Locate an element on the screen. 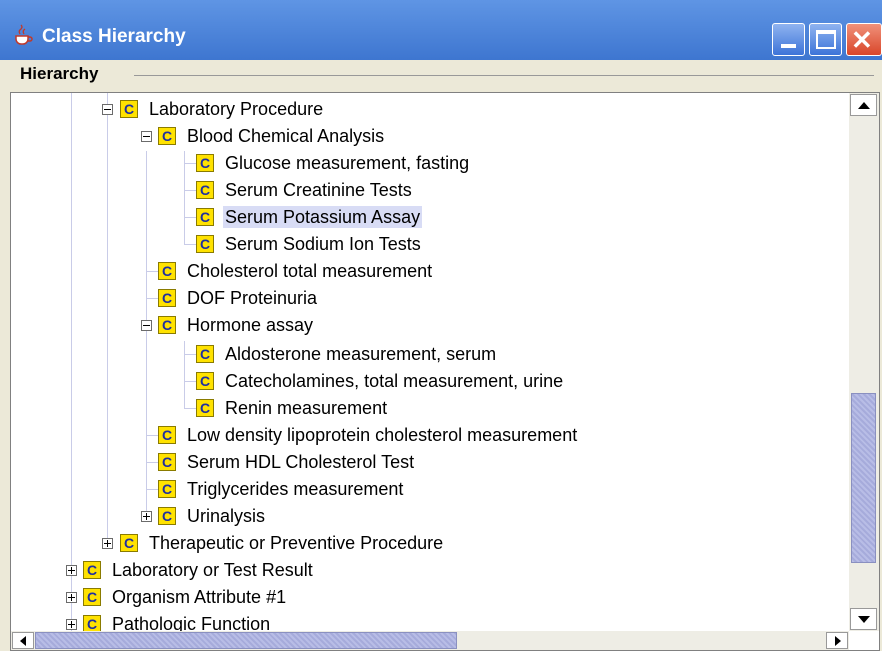  tree-node-label: Organism Attribute #1 is located at coordinates (199, 597).